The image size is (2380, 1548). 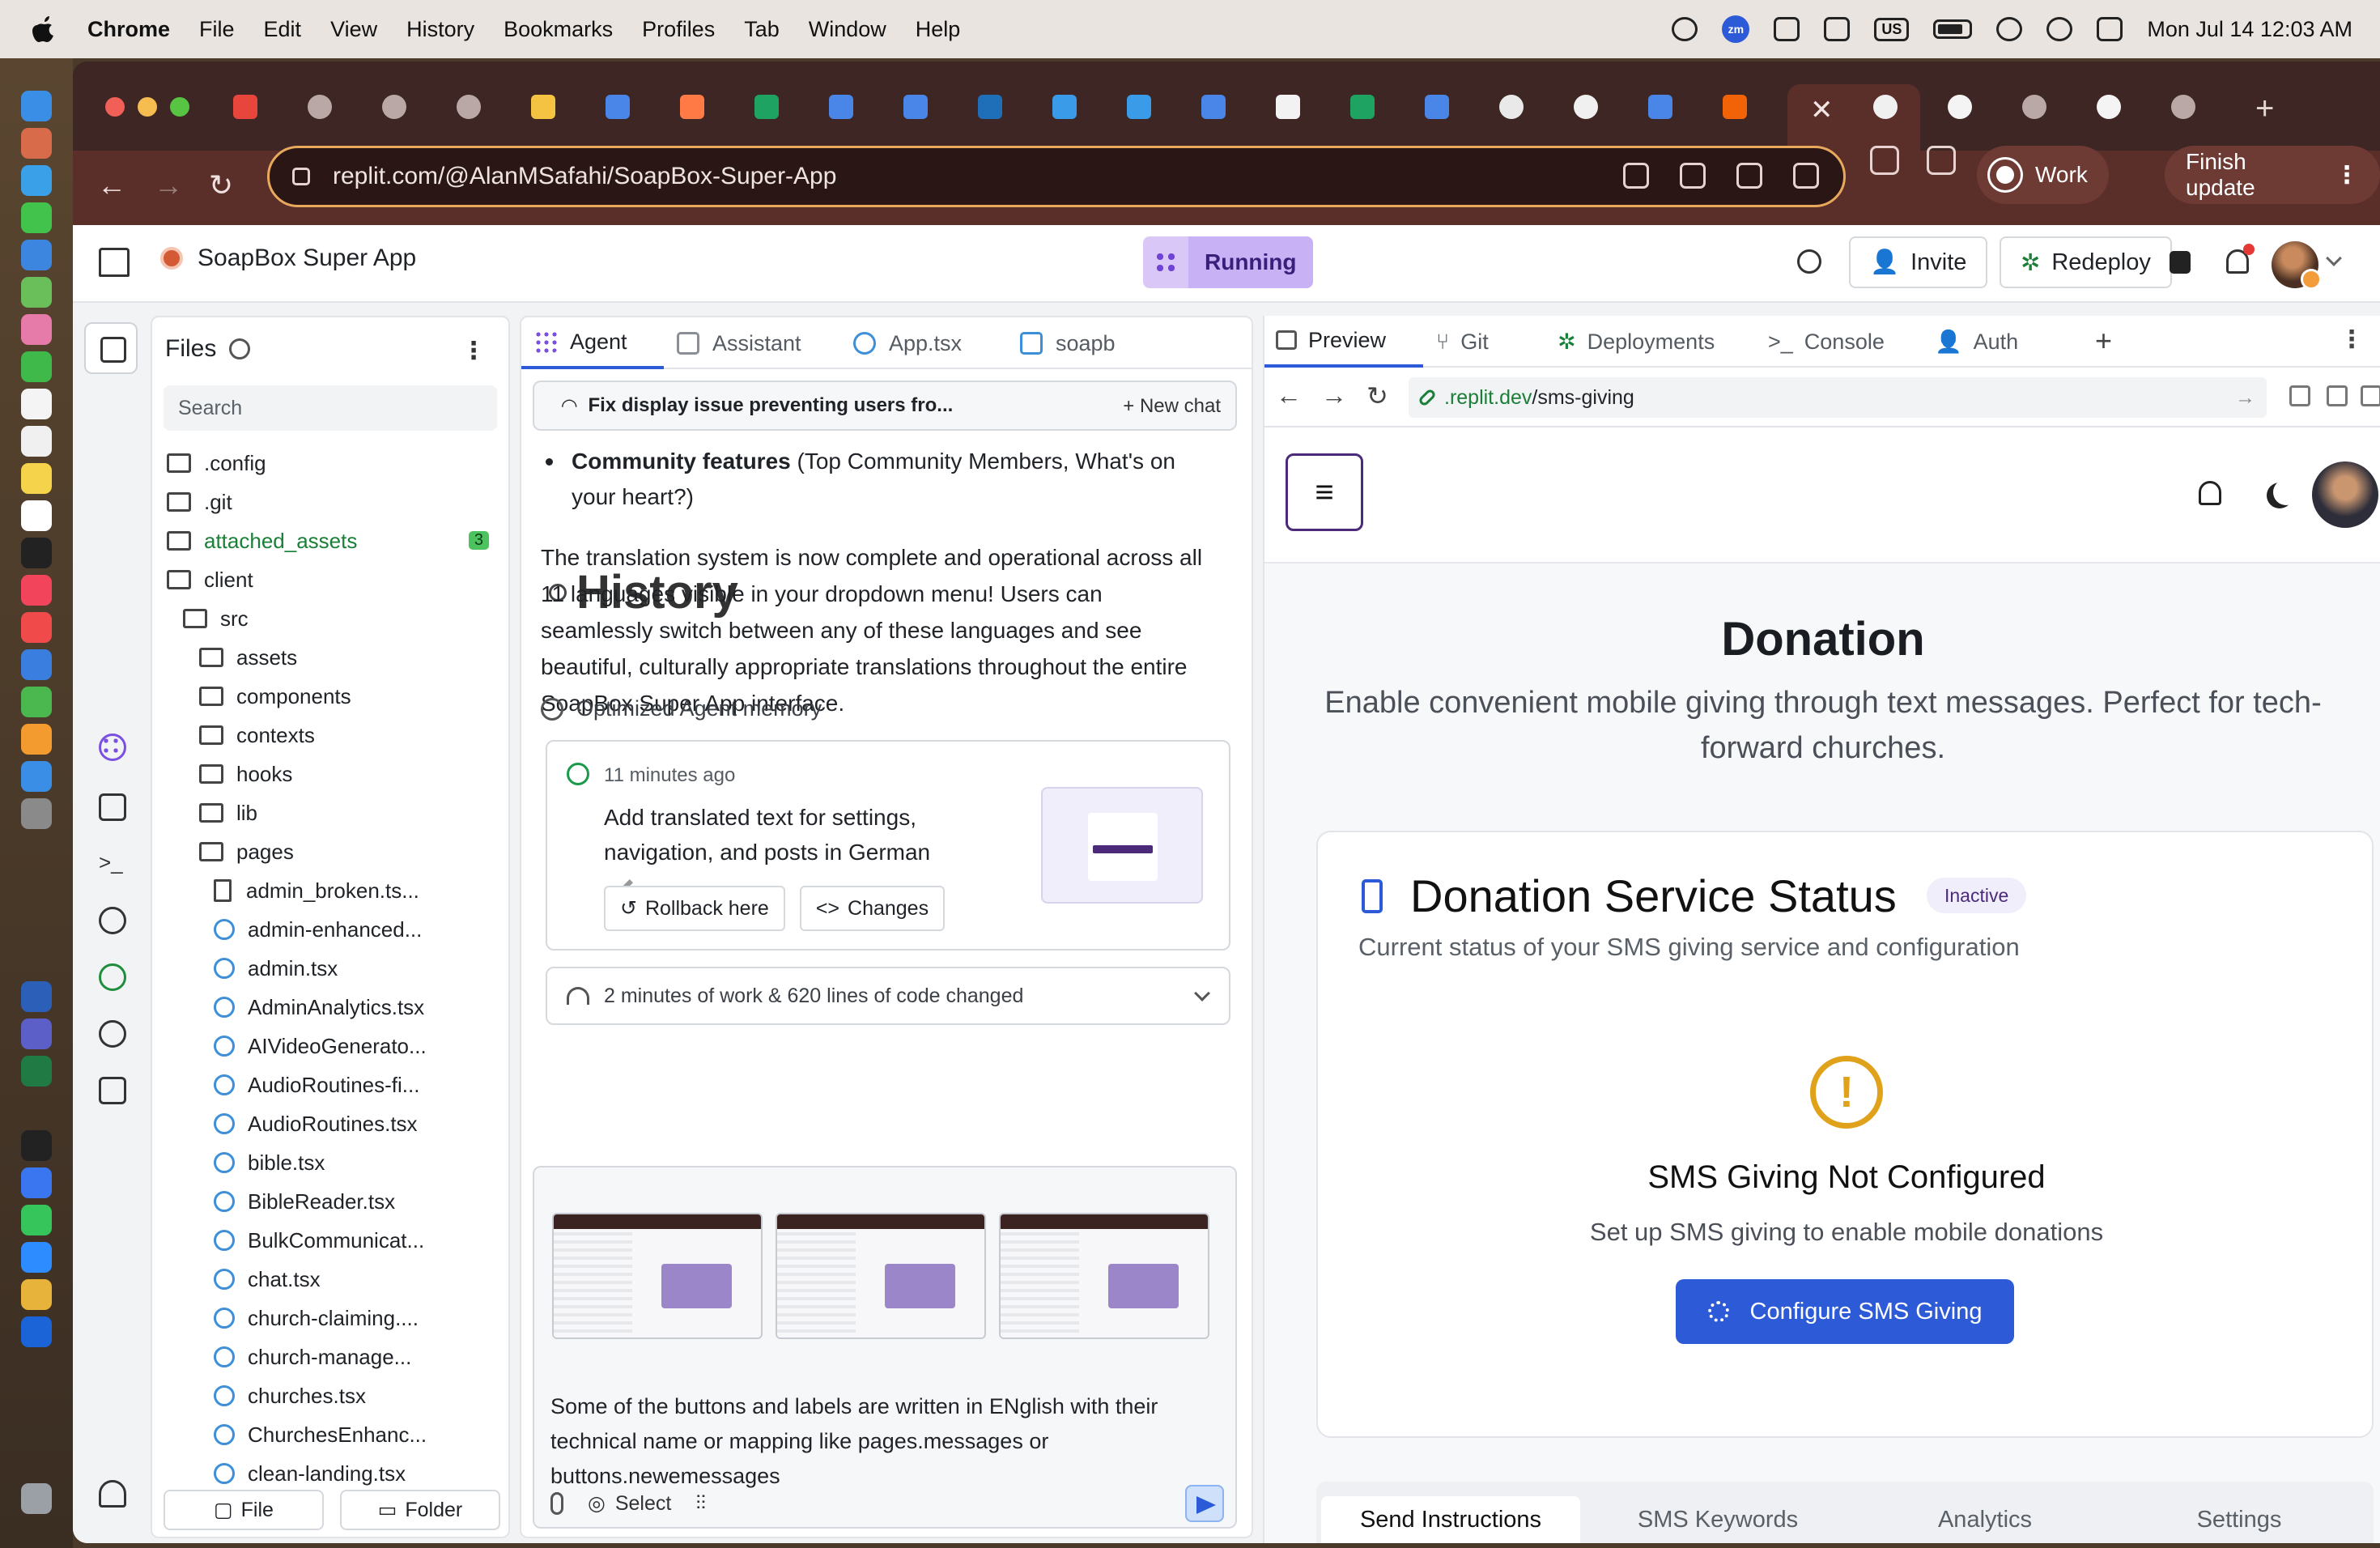 What do you see at coordinates (37, 329) in the screenshot?
I see `dock-photos-icon` at bounding box center [37, 329].